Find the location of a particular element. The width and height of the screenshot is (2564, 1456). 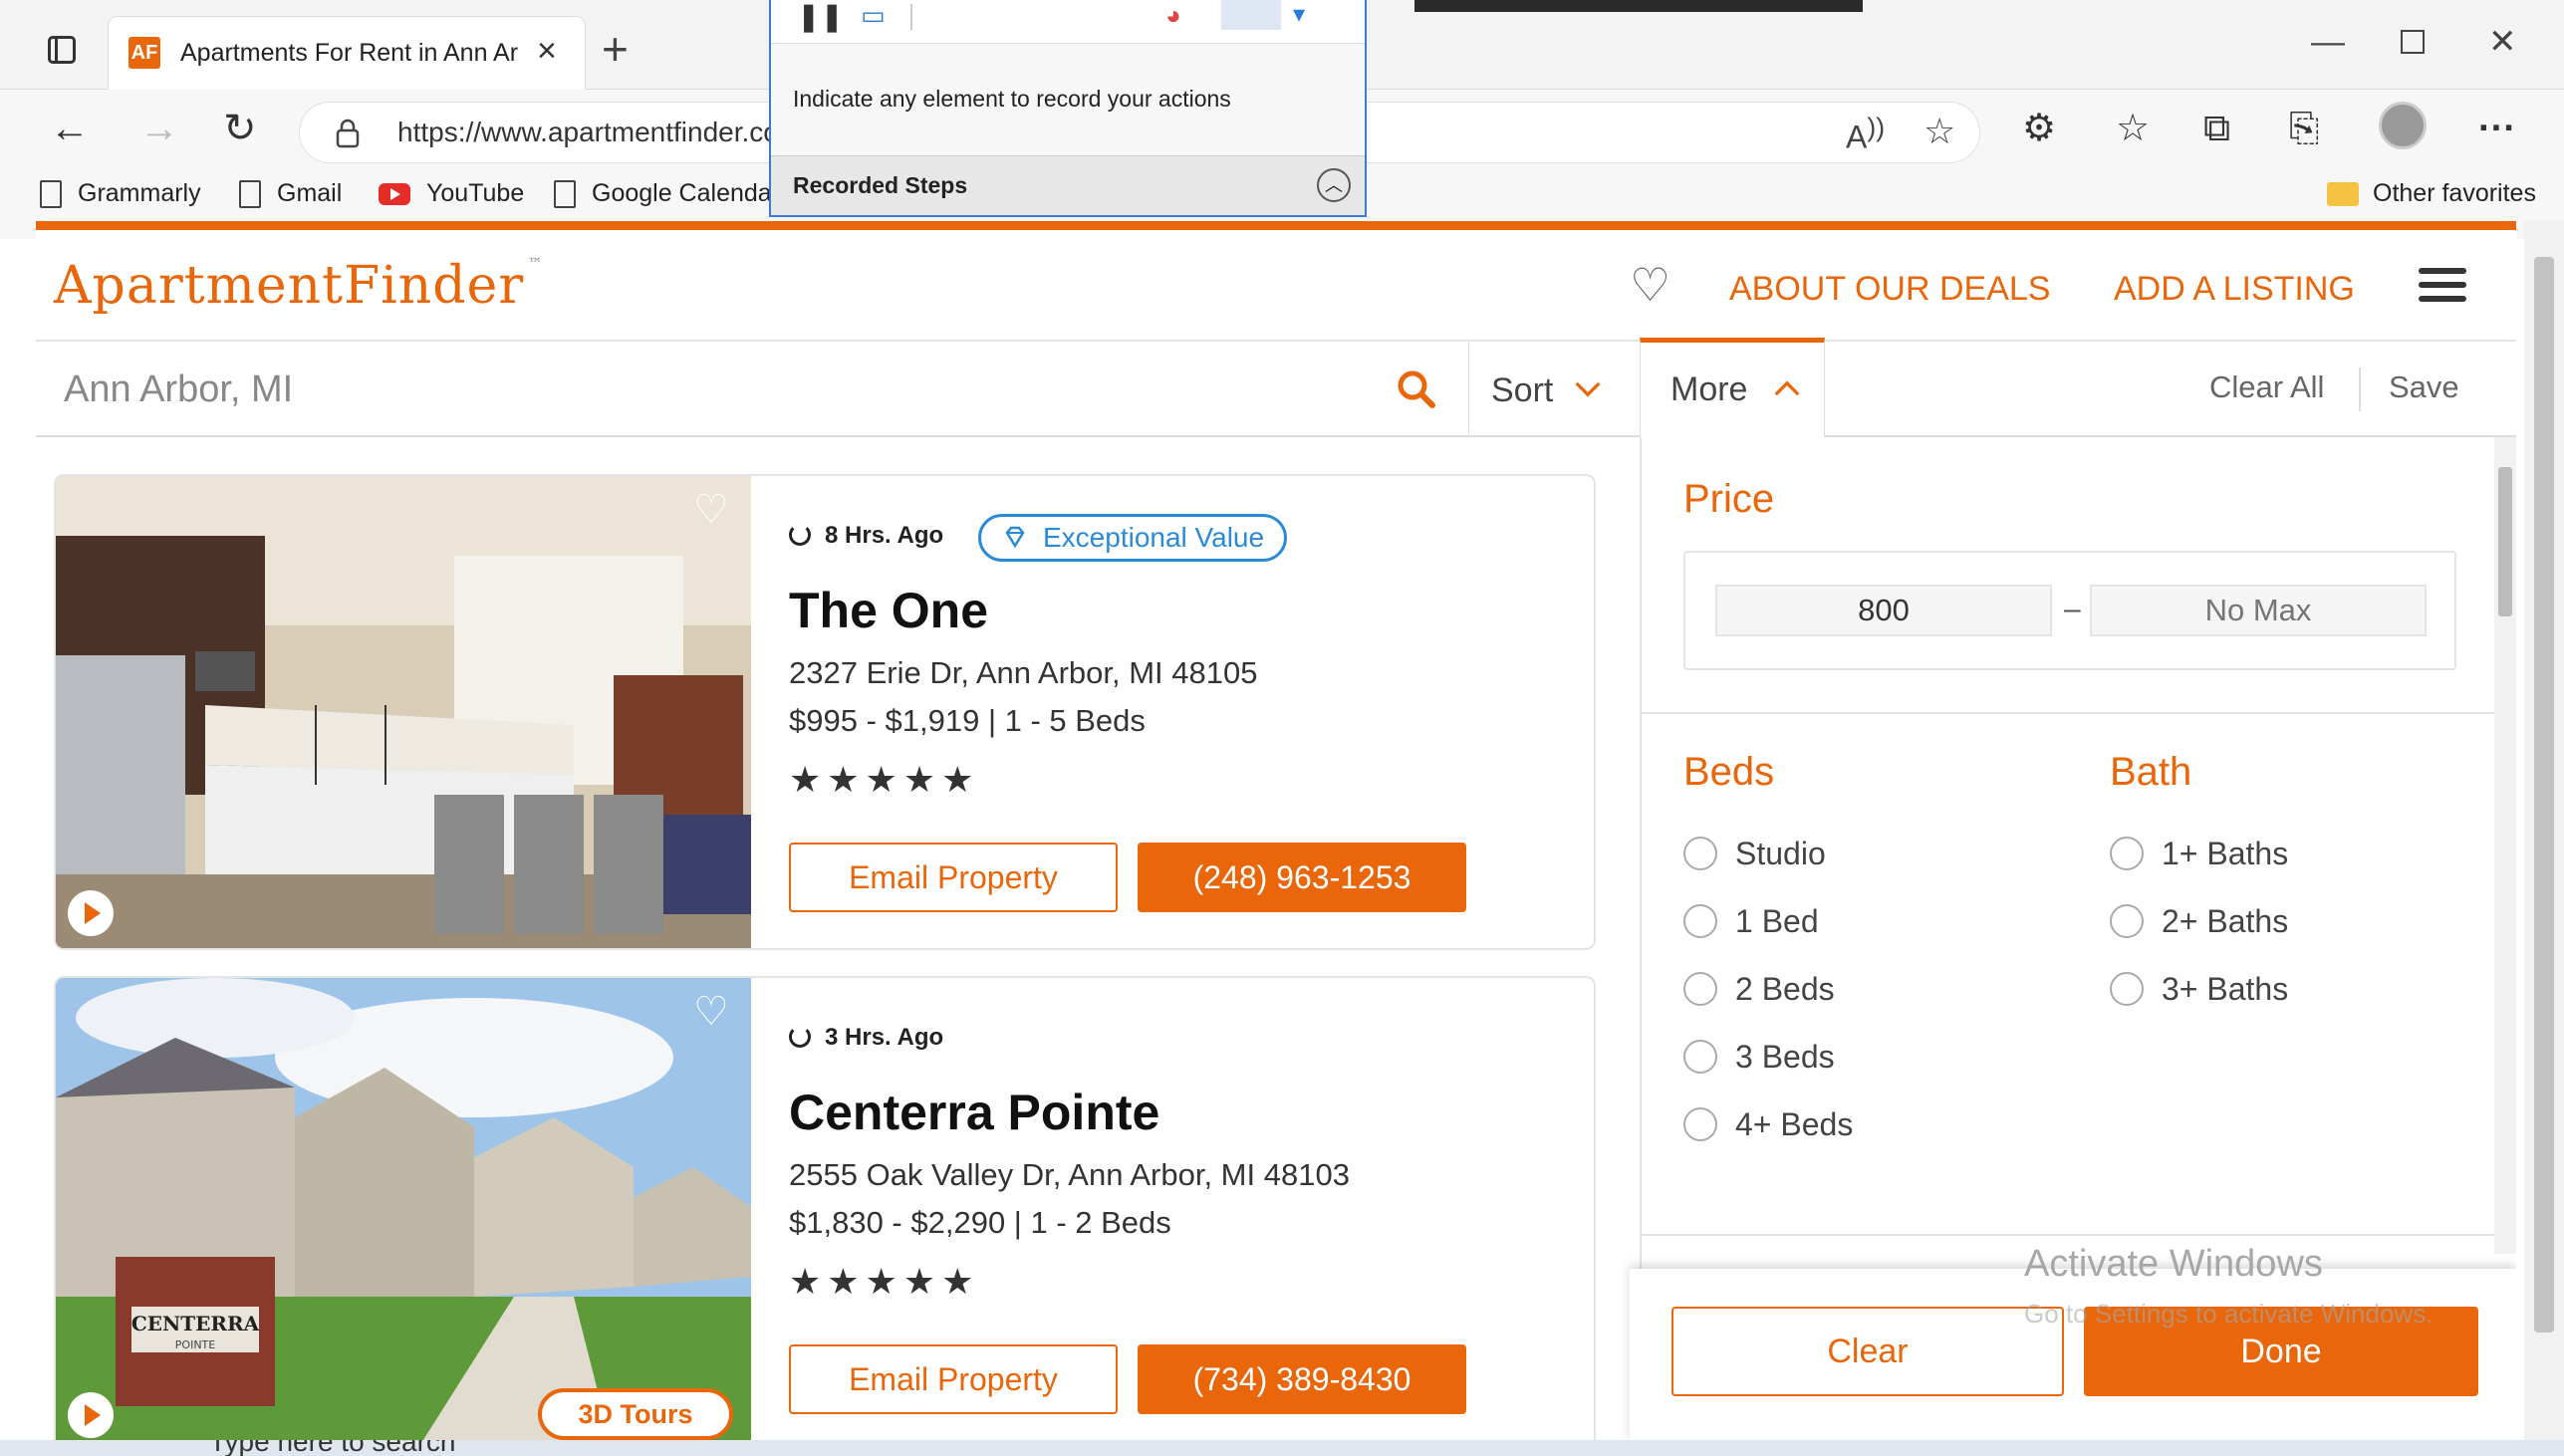

collapse-icon: ︿ is located at coordinates (1334, 185).